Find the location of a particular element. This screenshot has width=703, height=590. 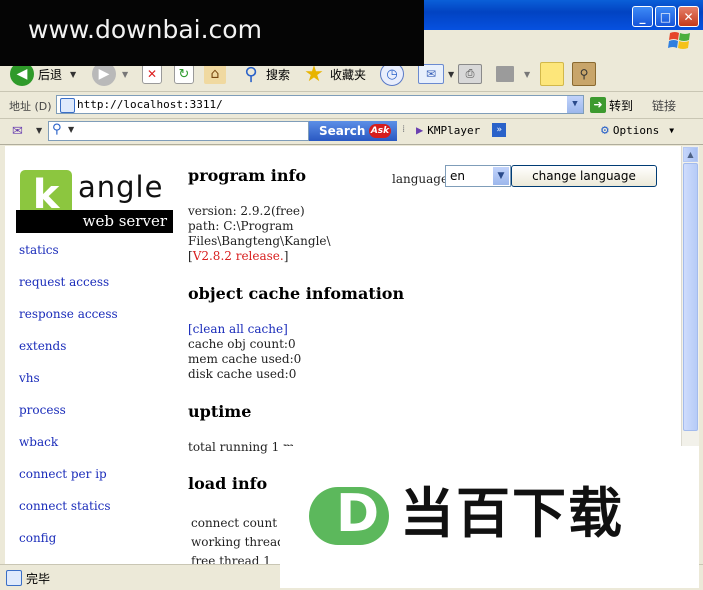

favorites-label: 收藏夹 is located at coordinates (348, 74).